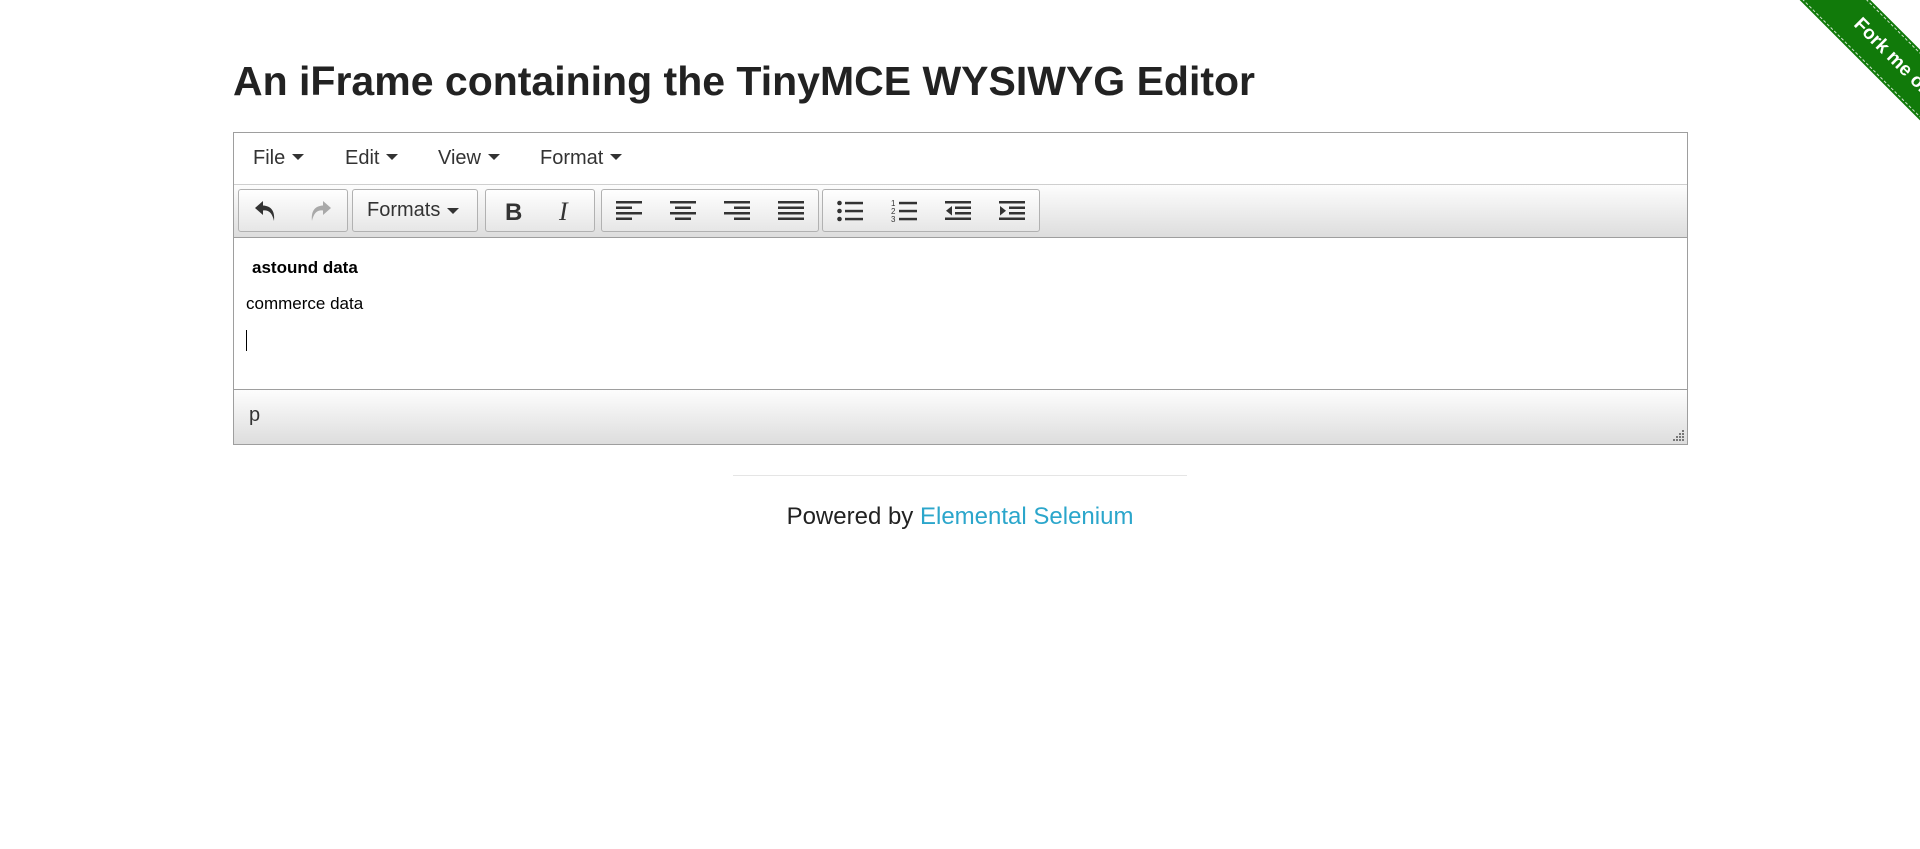  I want to click on indent-icon, so click(1012, 210).